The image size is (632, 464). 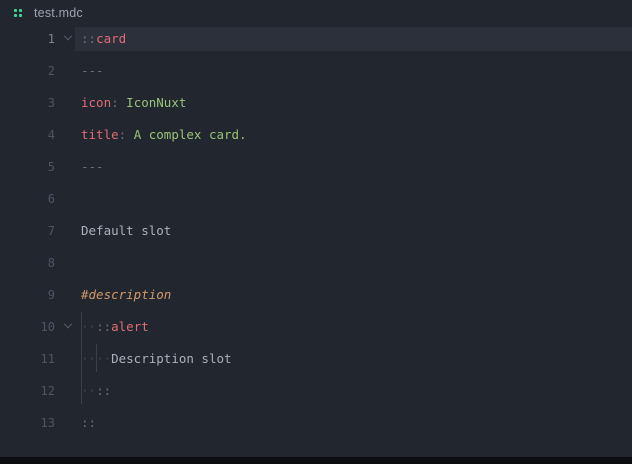 I want to click on code-token: title, so click(x=100, y=134).